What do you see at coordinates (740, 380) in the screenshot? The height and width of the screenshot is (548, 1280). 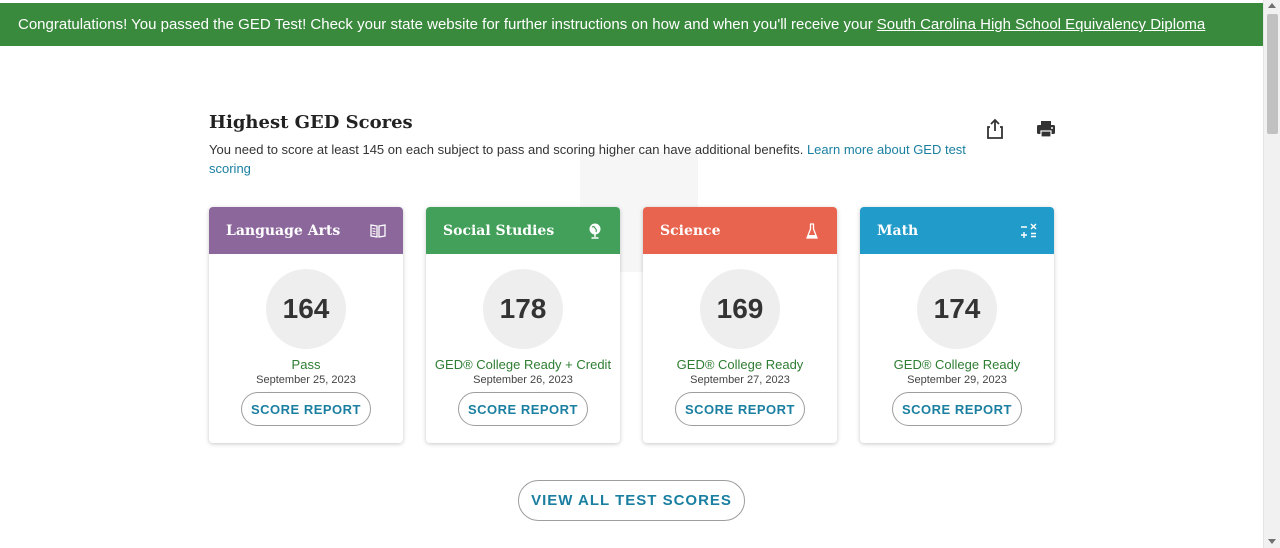 I see `test-date: September 27, 2023` at bounding box center [740, 380].